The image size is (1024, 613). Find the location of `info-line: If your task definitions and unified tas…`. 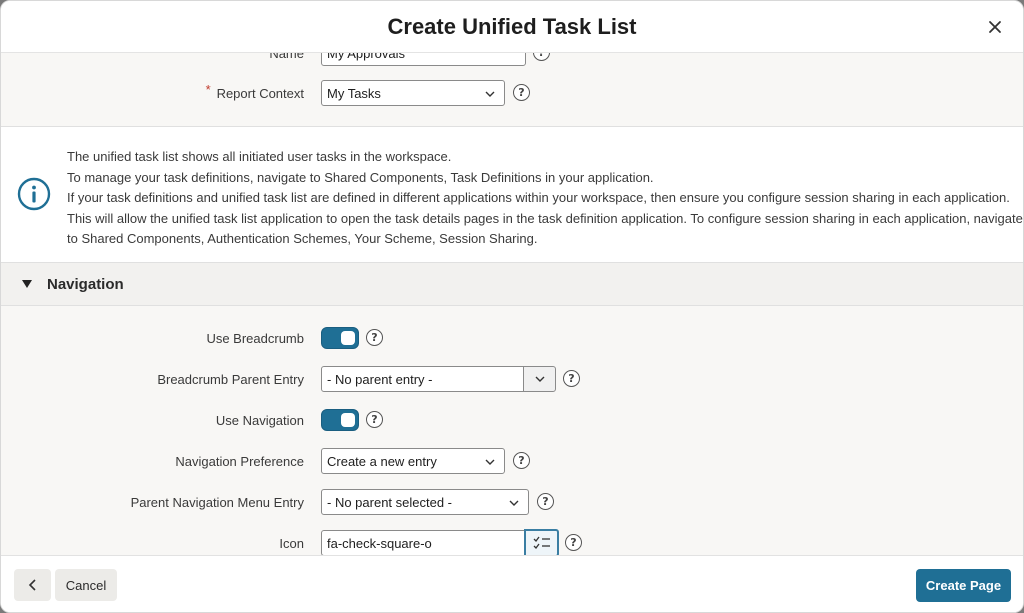

info-line: If your task definitions and unified tas… is located at coordinates (538, 198).